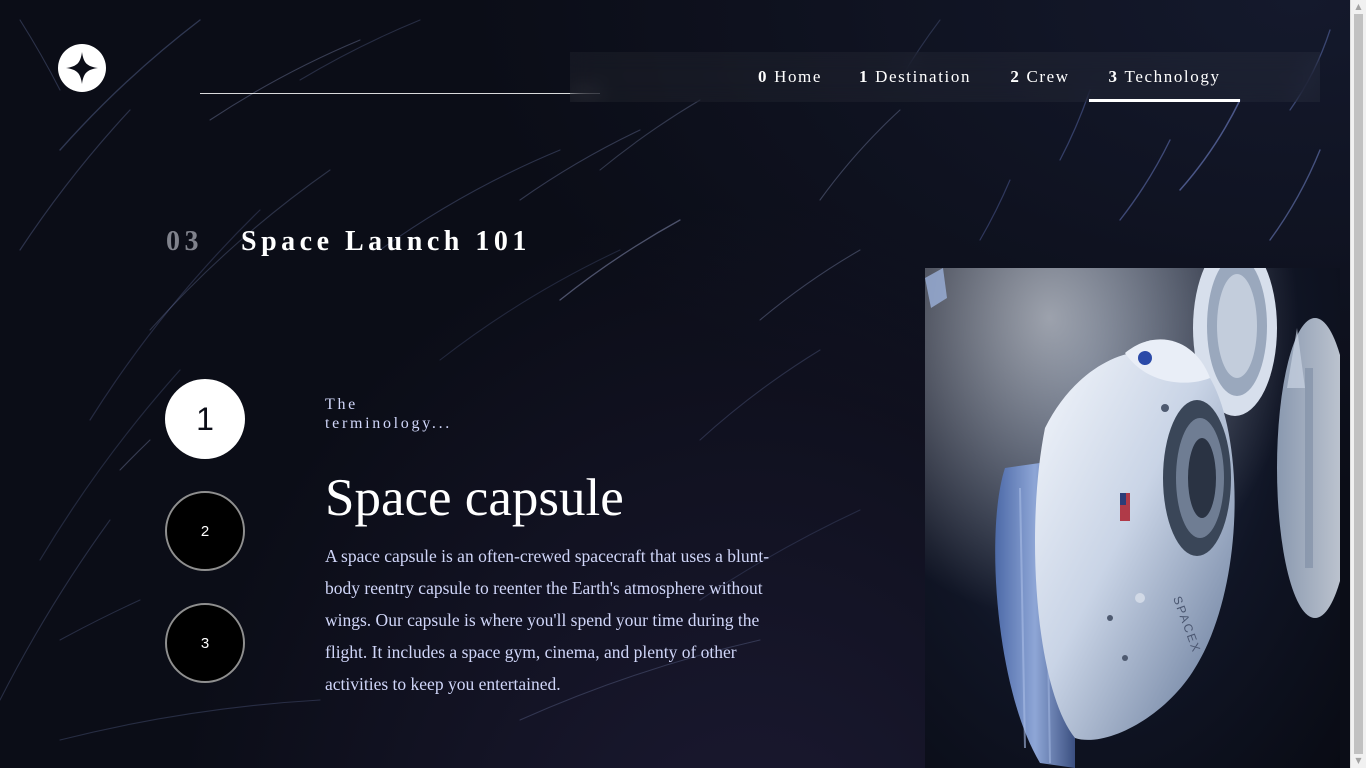 The width and height of the screenshot is (1366, 768). I want to click on nav-item-number: 3, so click(1113, 76).